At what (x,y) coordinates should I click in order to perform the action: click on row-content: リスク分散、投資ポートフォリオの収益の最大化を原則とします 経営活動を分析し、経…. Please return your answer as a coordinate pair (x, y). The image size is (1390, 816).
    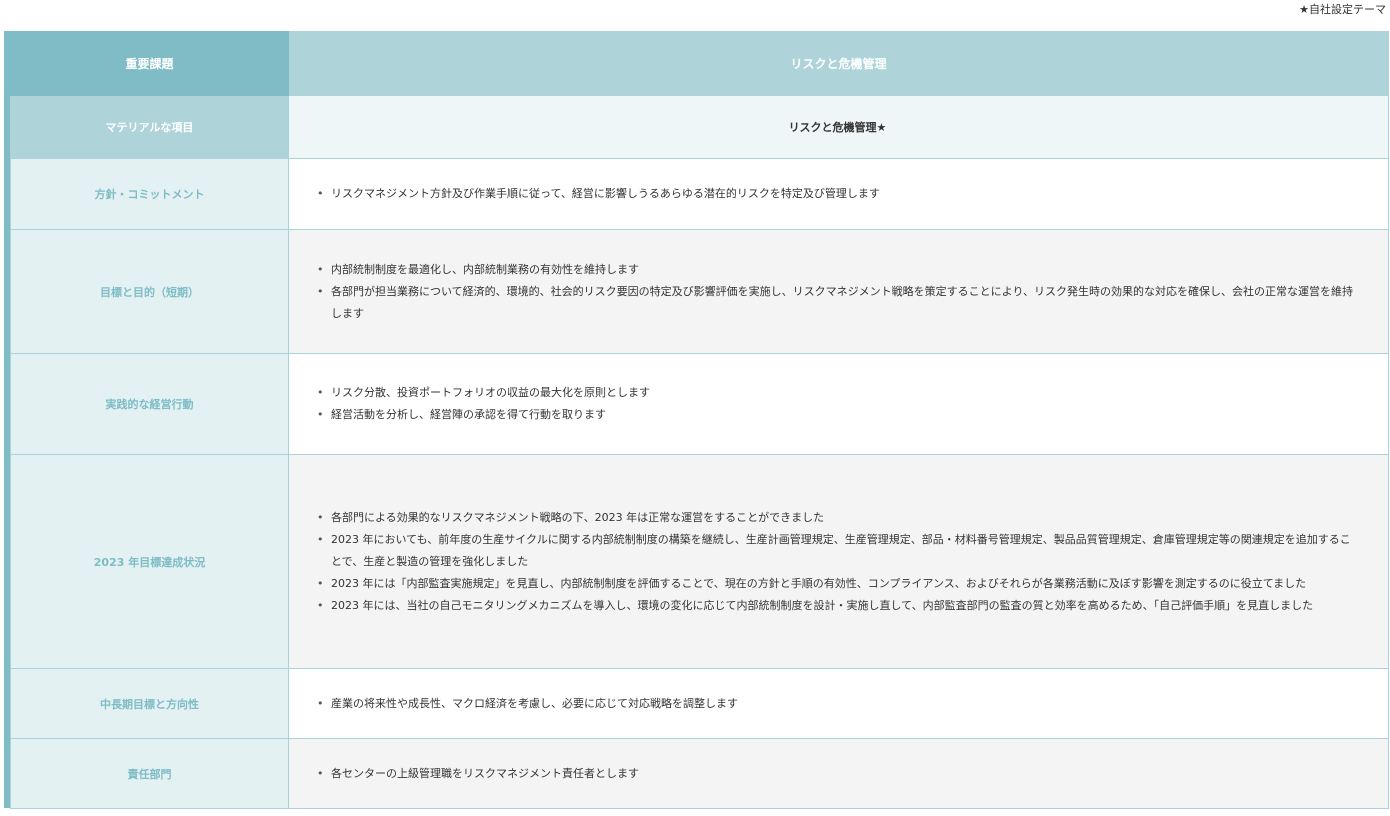
    Looking at the image, I should click on (838, 404).